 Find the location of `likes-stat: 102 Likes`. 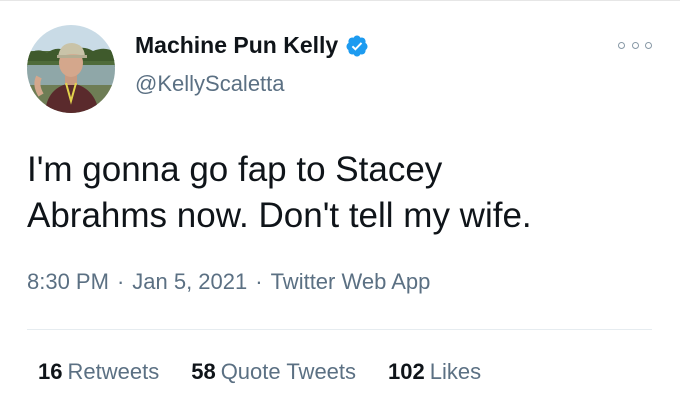

likes-stat: 102 Likes is located at coordinates (434, 372).